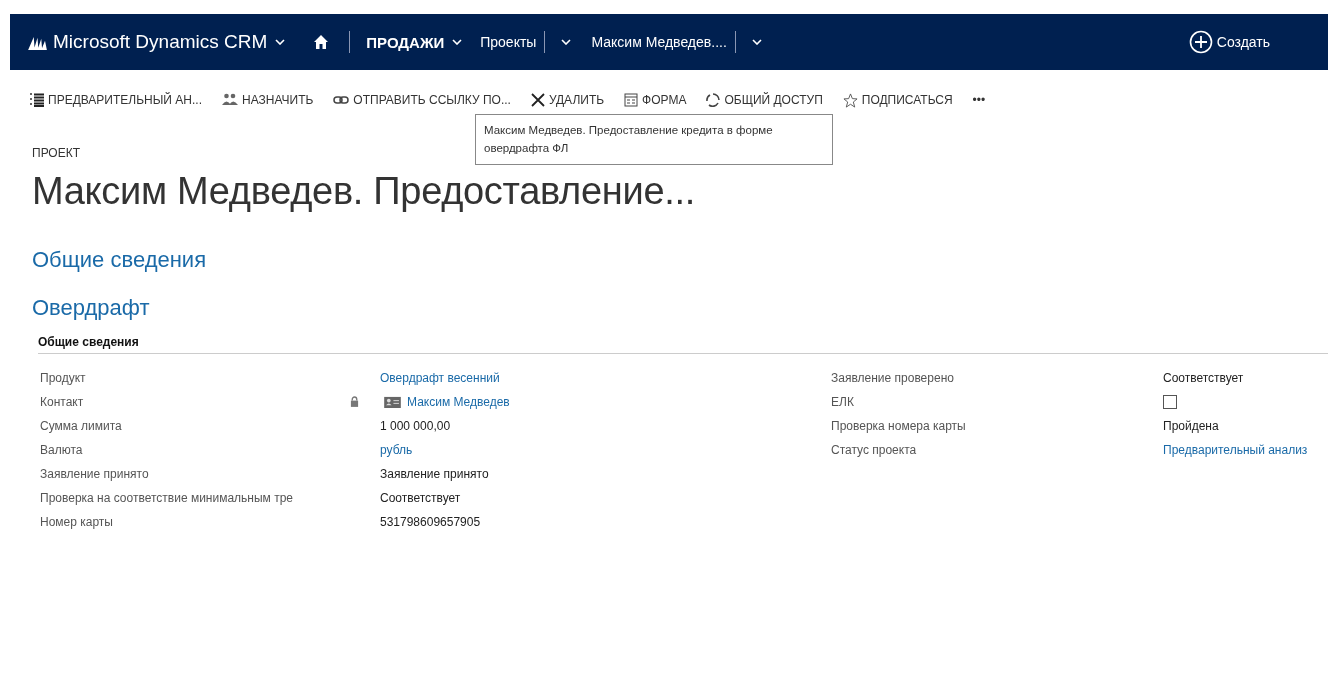 The width and height of the screenshot is (1328, 688). I want to click on field-label: Сумма лимита, so click(81, 426).